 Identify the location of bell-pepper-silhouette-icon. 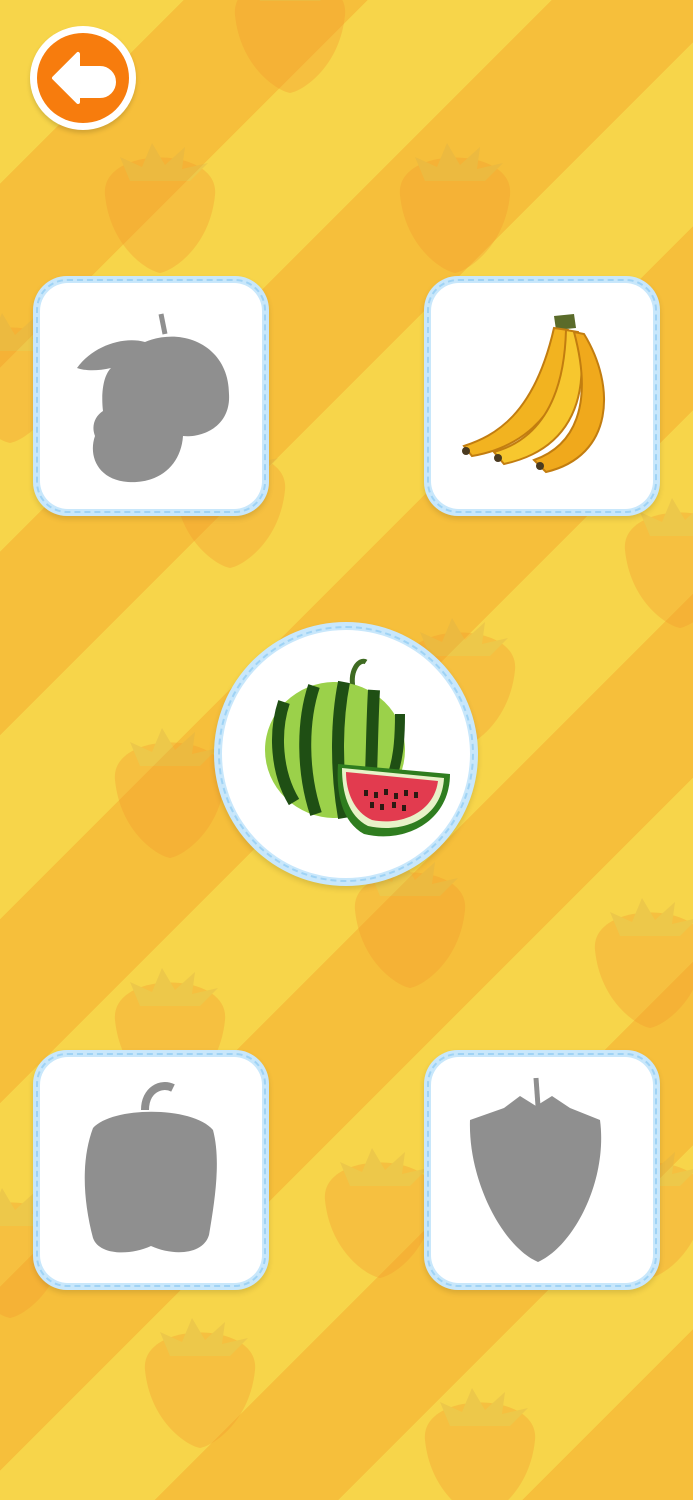
(150, 1167).